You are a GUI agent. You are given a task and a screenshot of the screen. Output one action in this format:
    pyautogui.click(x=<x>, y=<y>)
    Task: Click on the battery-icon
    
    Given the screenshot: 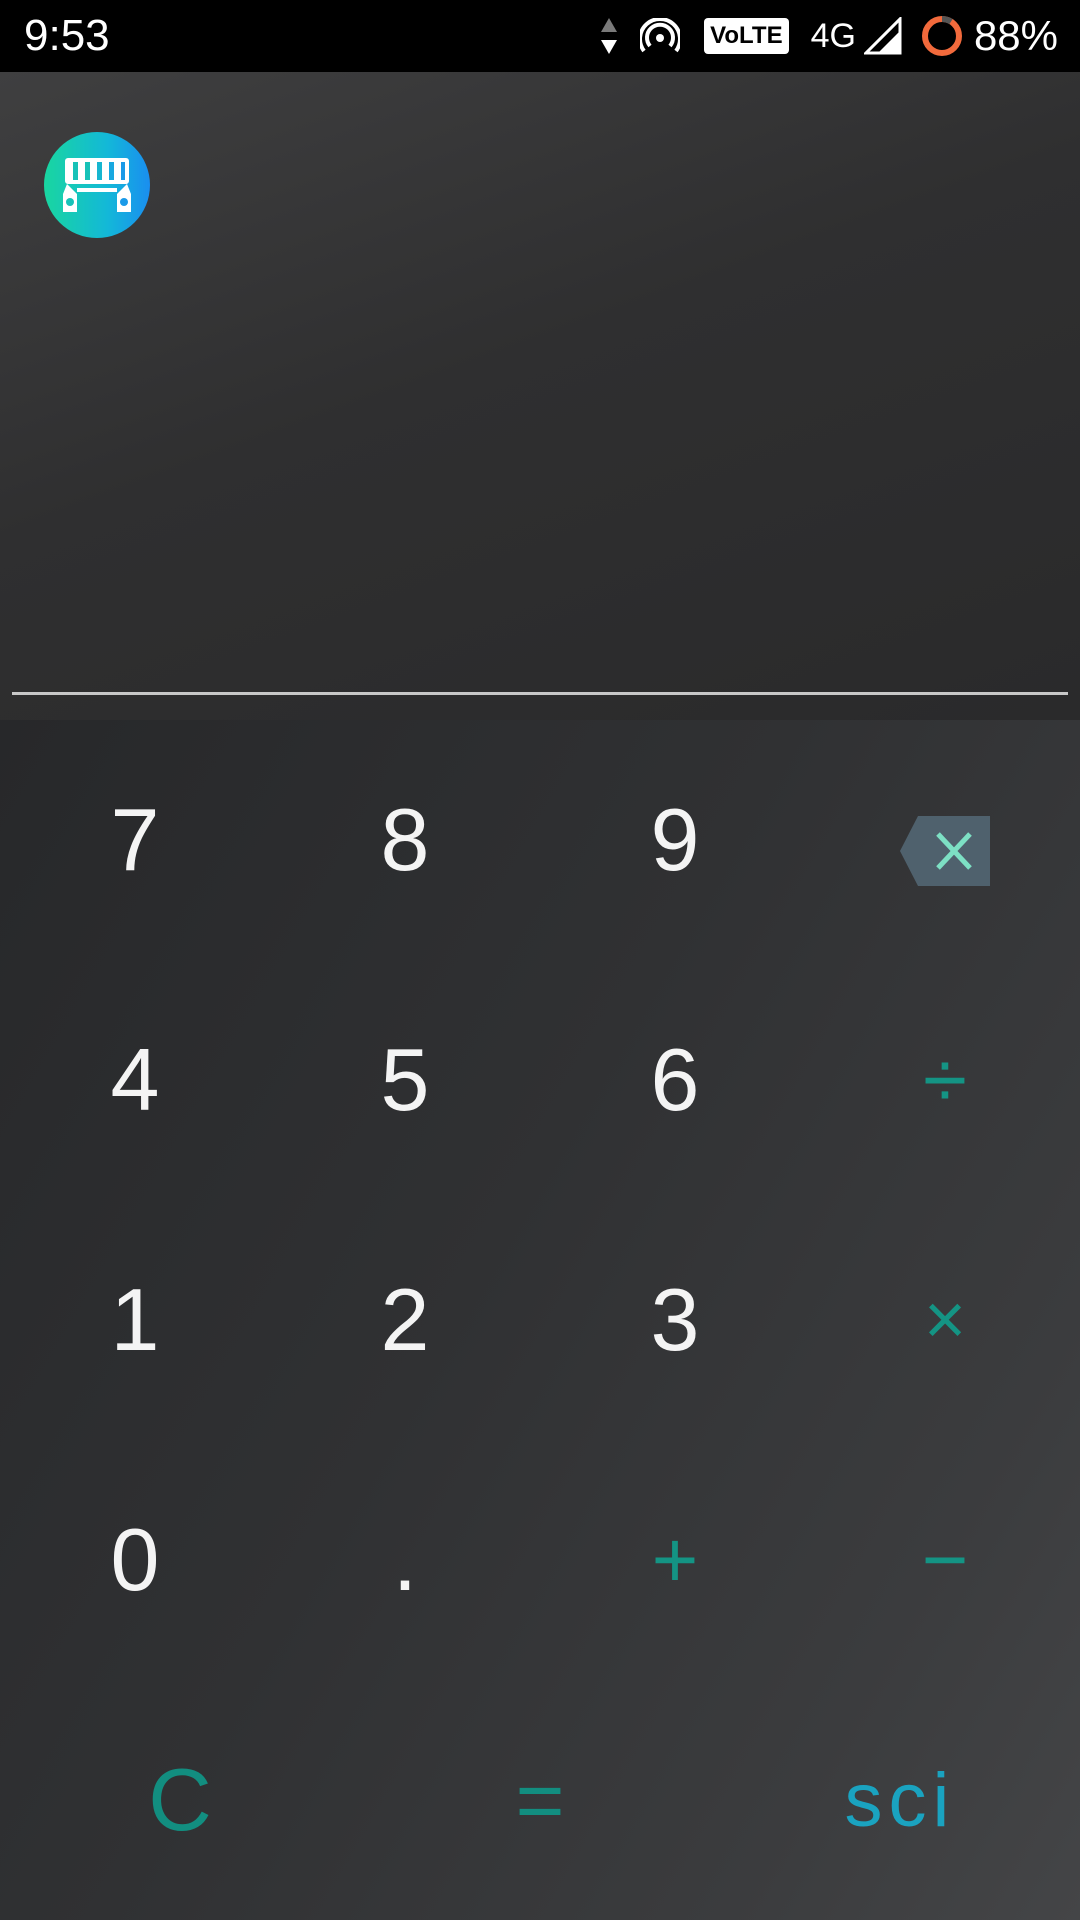 What is the action you would take?
    pyautogui.click(x=942, y=36)
    